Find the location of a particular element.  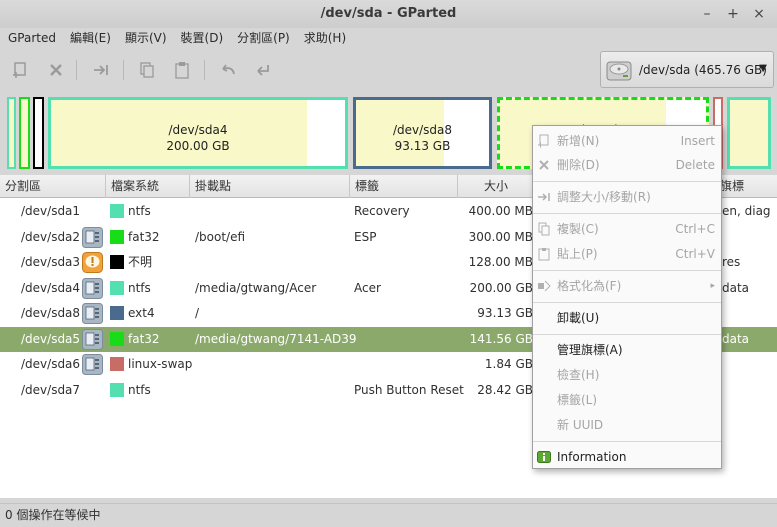

maximize-button: + is located at coordinates (733, 14).